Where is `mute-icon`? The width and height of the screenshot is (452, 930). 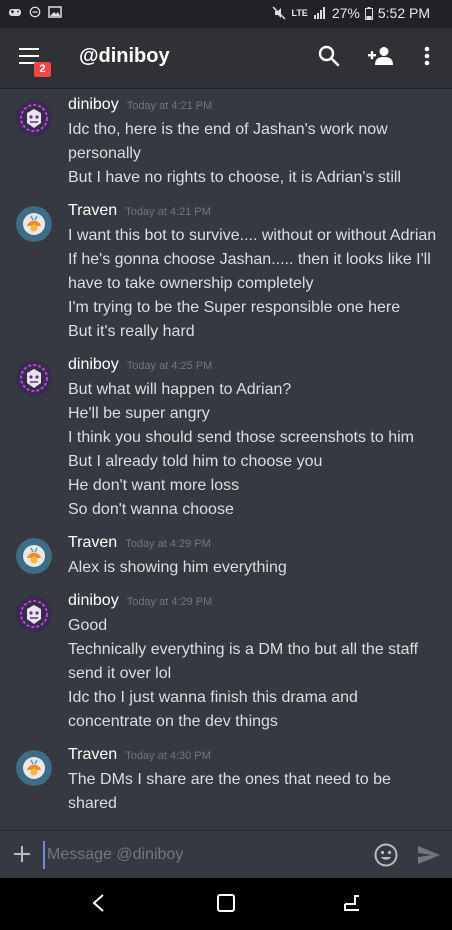
mute-icon is located at coordinates (279, 13).